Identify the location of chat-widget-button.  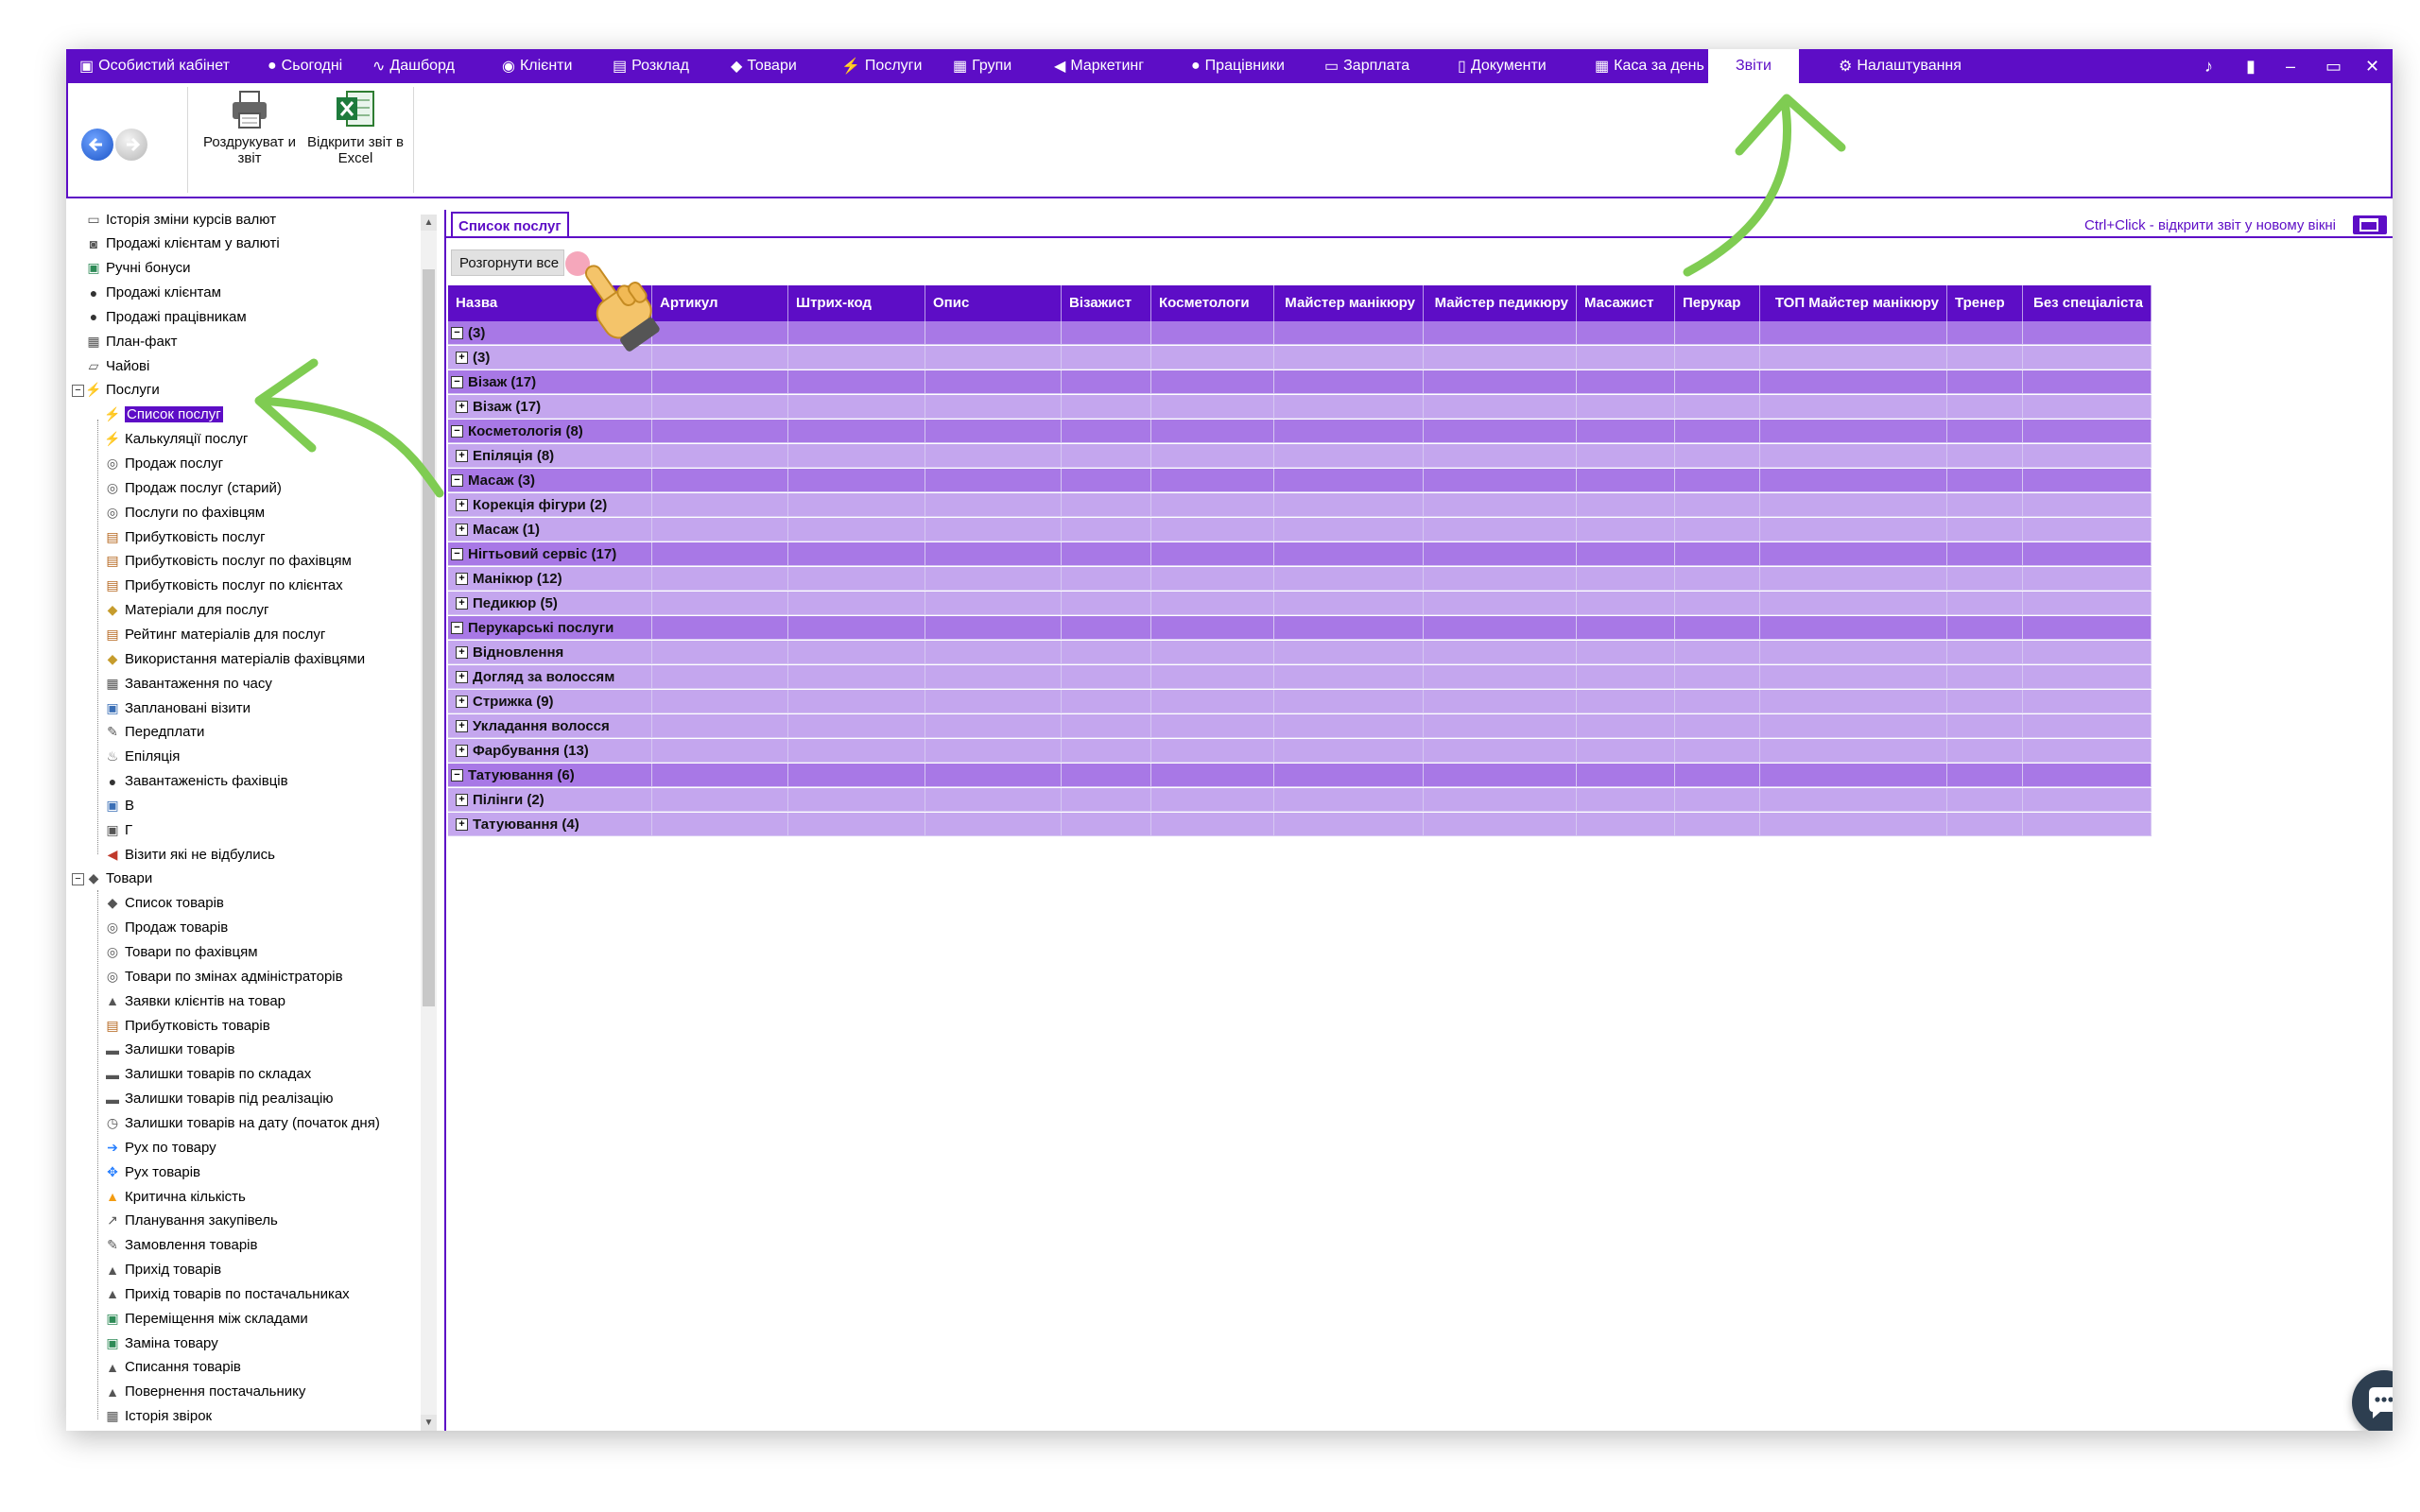
(2373, 1400).